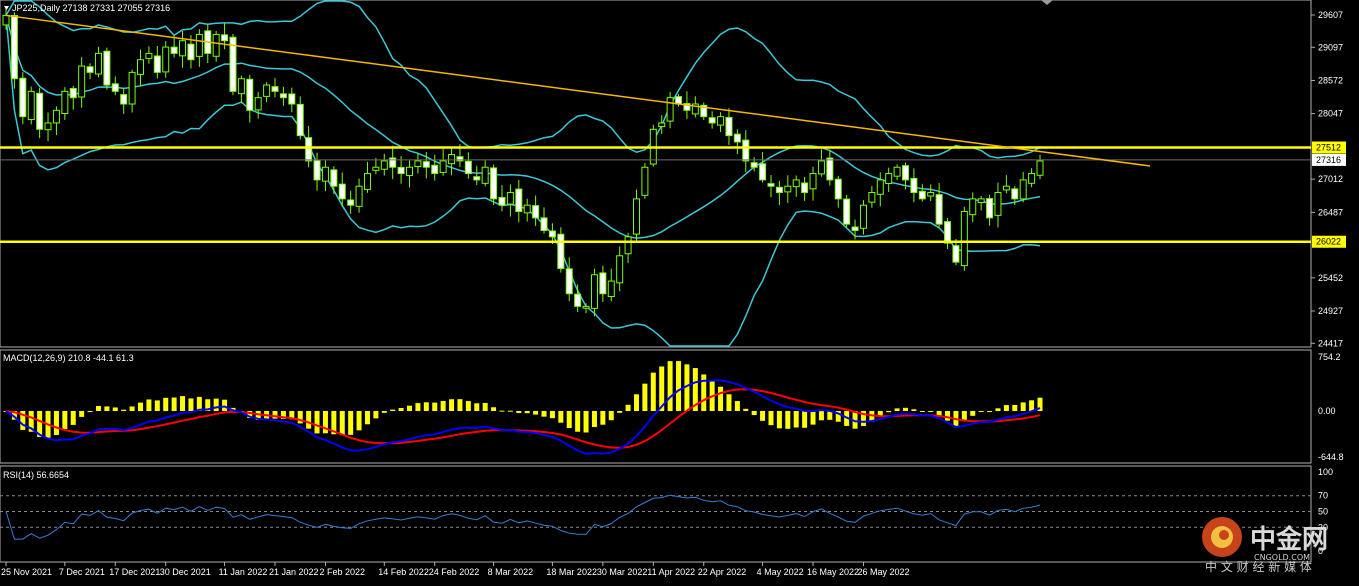  What do you see at coordinates (454, 572) in the screenshot?
I see `date-label: 24 Feb 2022` at bounding box center [454, 572].